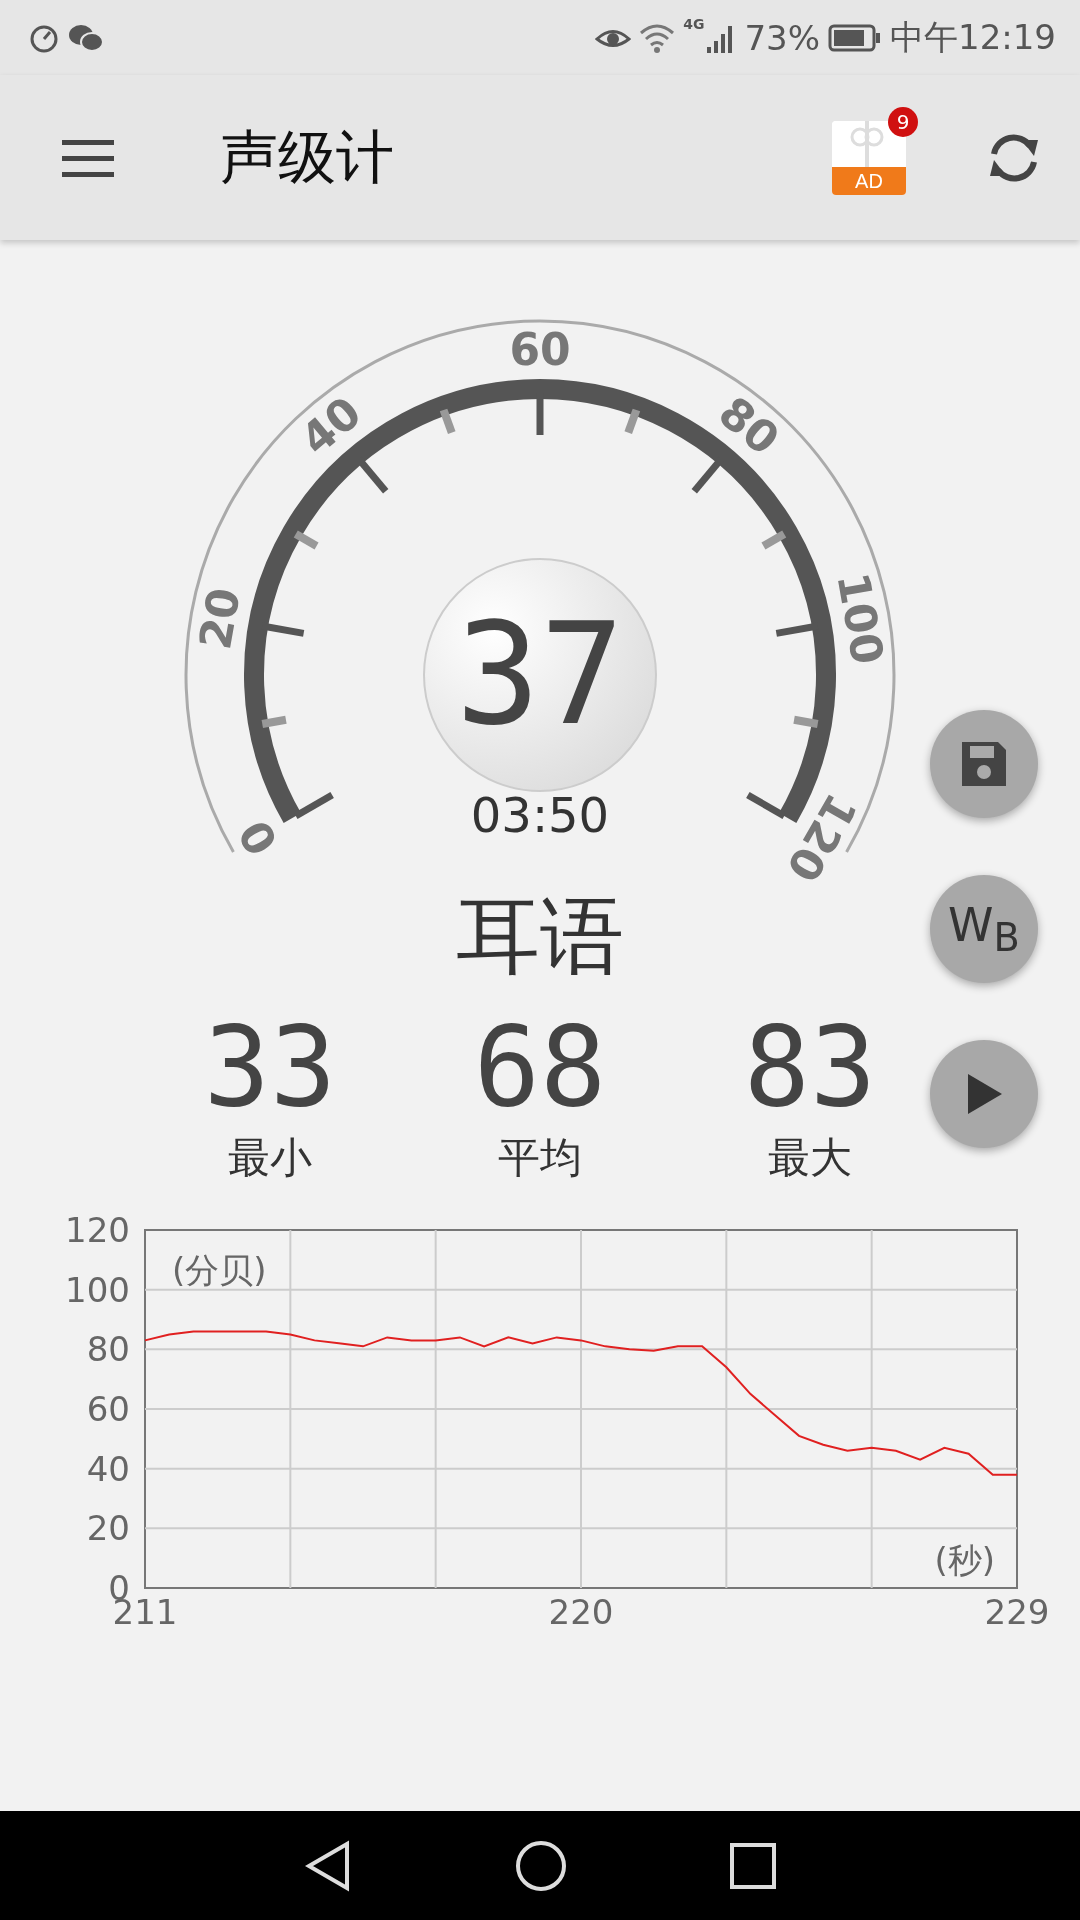 Image resolution: width=1080 pixels, height=1920 pixels. I want to click on scale-label: 60, so click(540, 349).